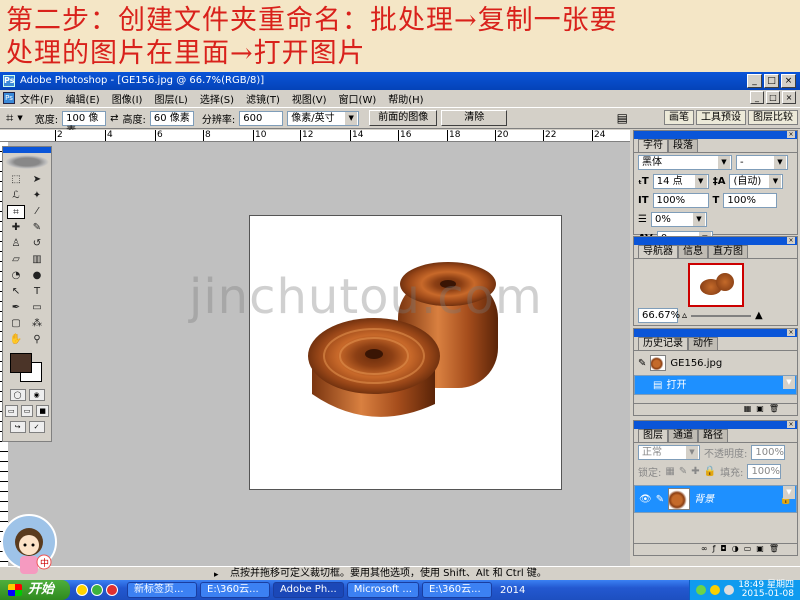 The height and width of the screenshot is (600, 800). Describe the element at coordinates (84, 123) in the screenshot. I see `width-input: 100 像素` at that location.